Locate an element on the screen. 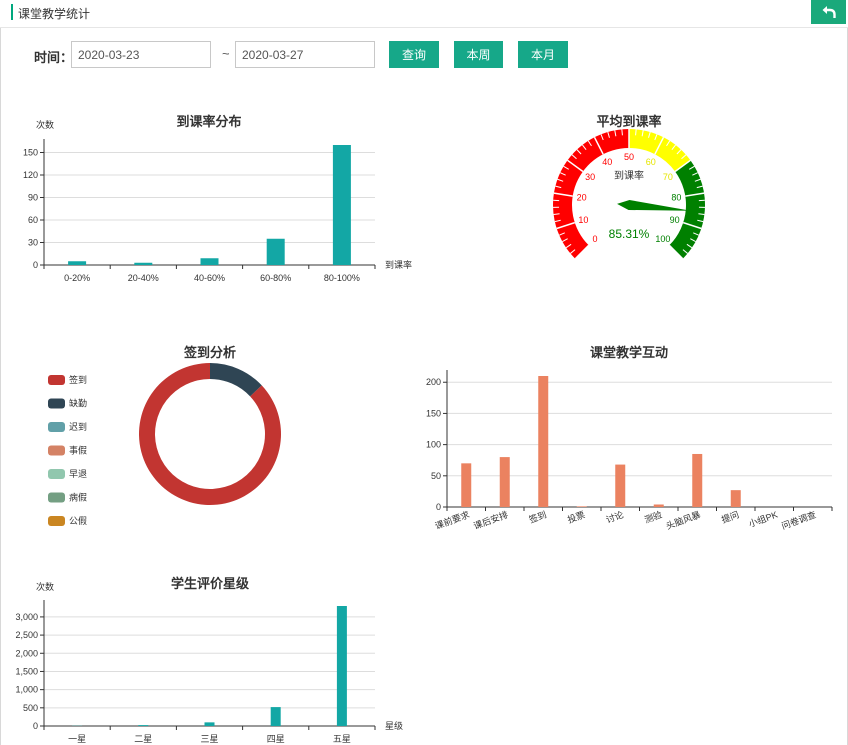 This screenshot has height=745, width=848. gauge-tick-label: 100 is located at coordinates (662, 239).